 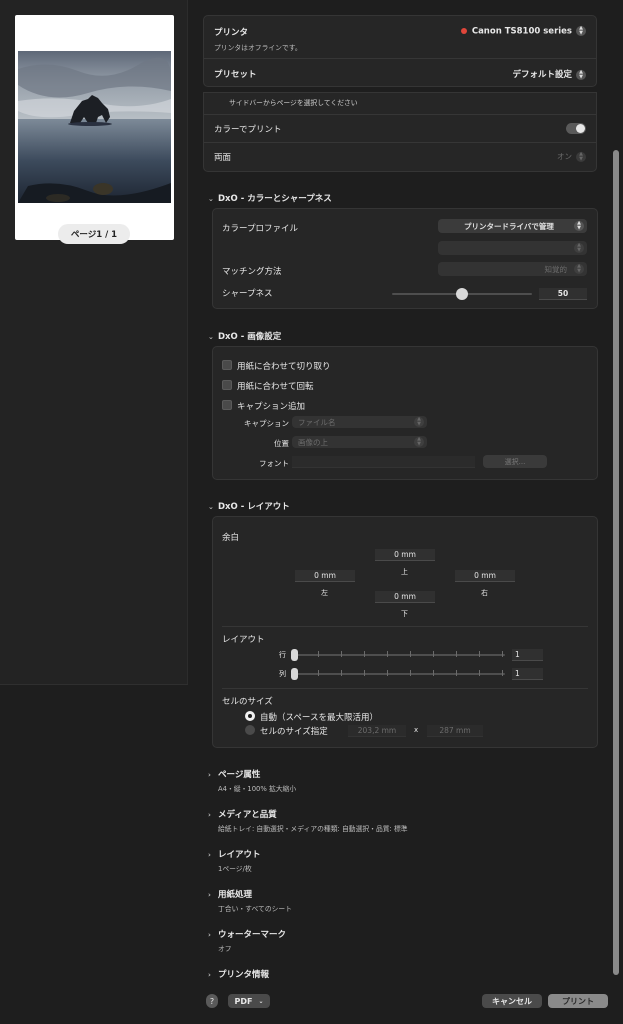 What do you see at coordinates (212, 1001) in the screenshot?
I see `help-button: ?` at bounding box center [212, 1001].